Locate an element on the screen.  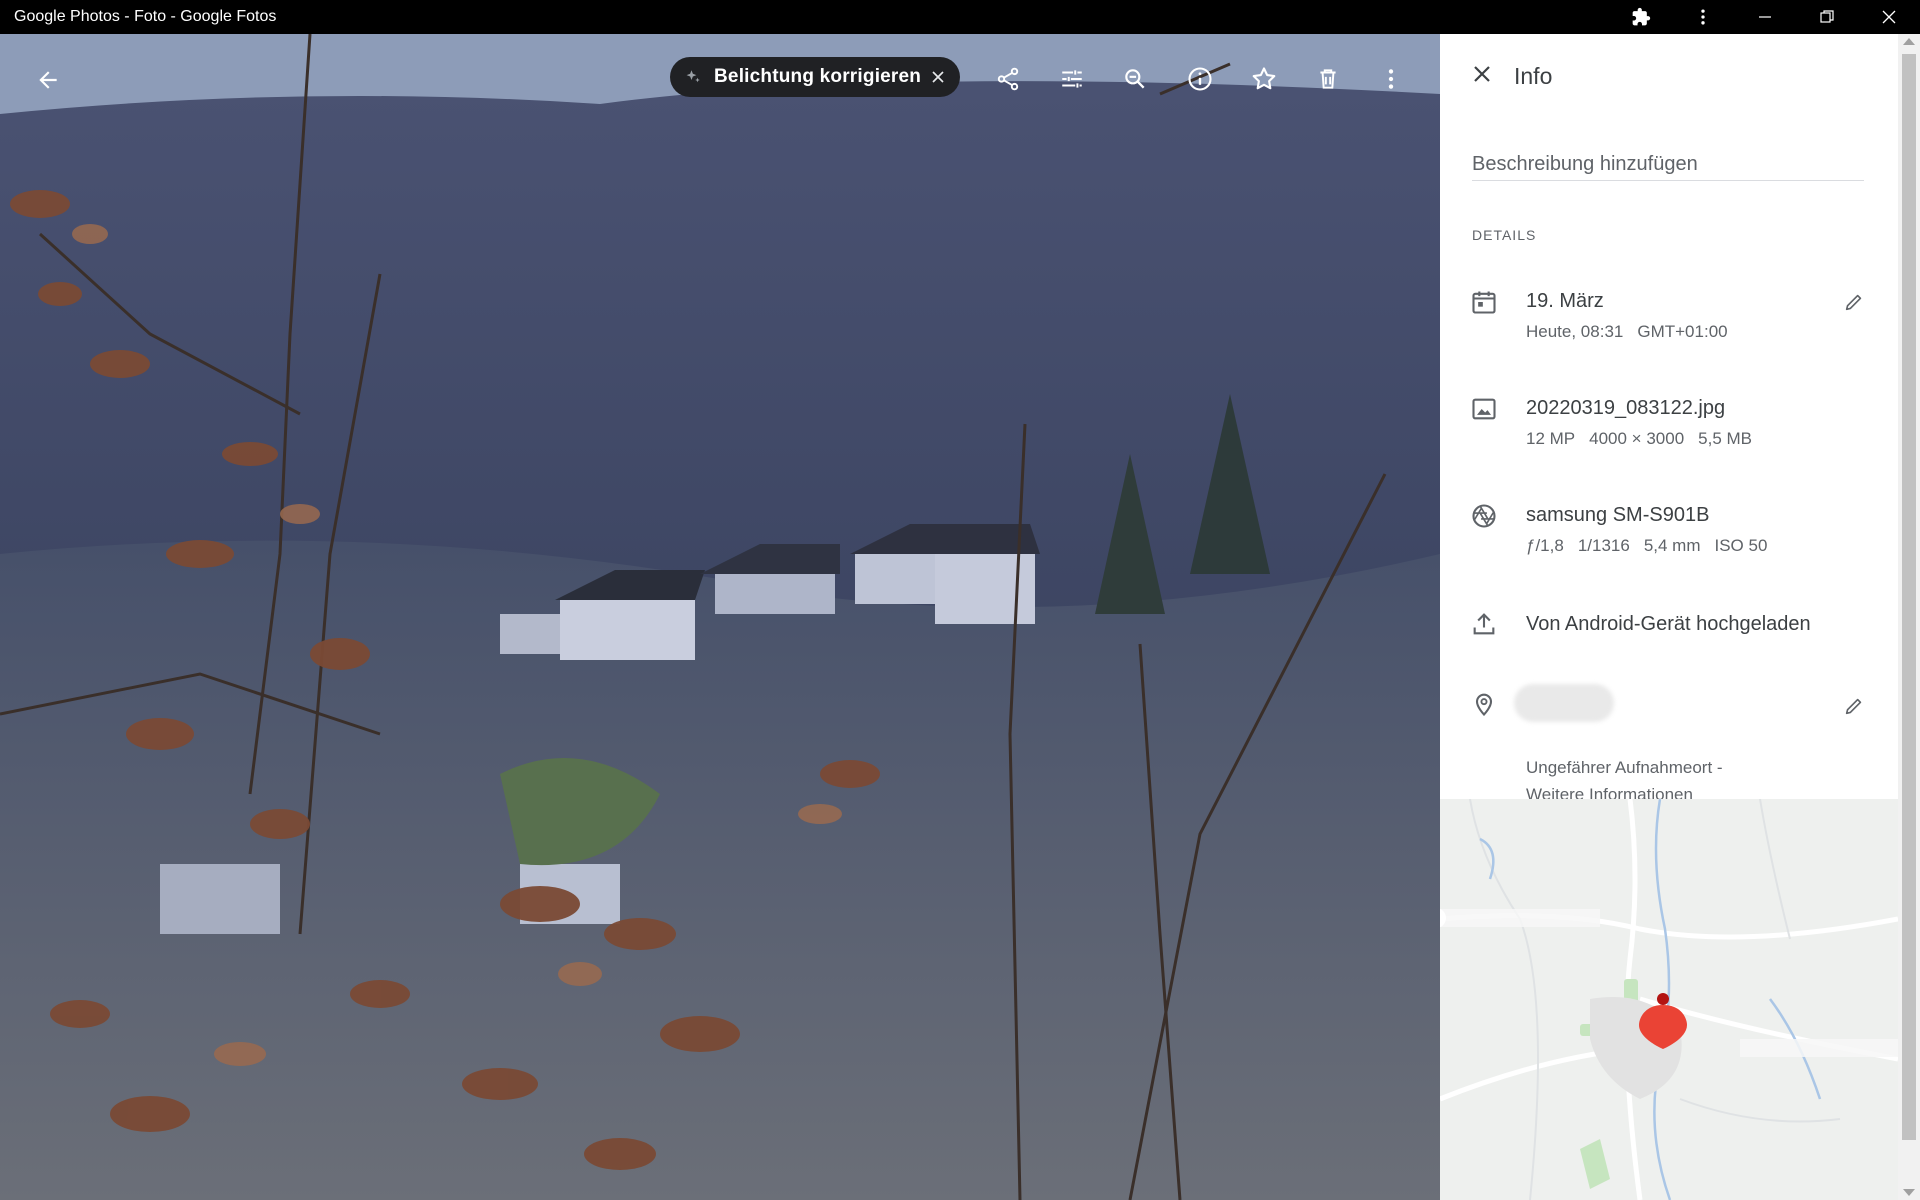
chip-close-icon is located at coordinates (938, 77).